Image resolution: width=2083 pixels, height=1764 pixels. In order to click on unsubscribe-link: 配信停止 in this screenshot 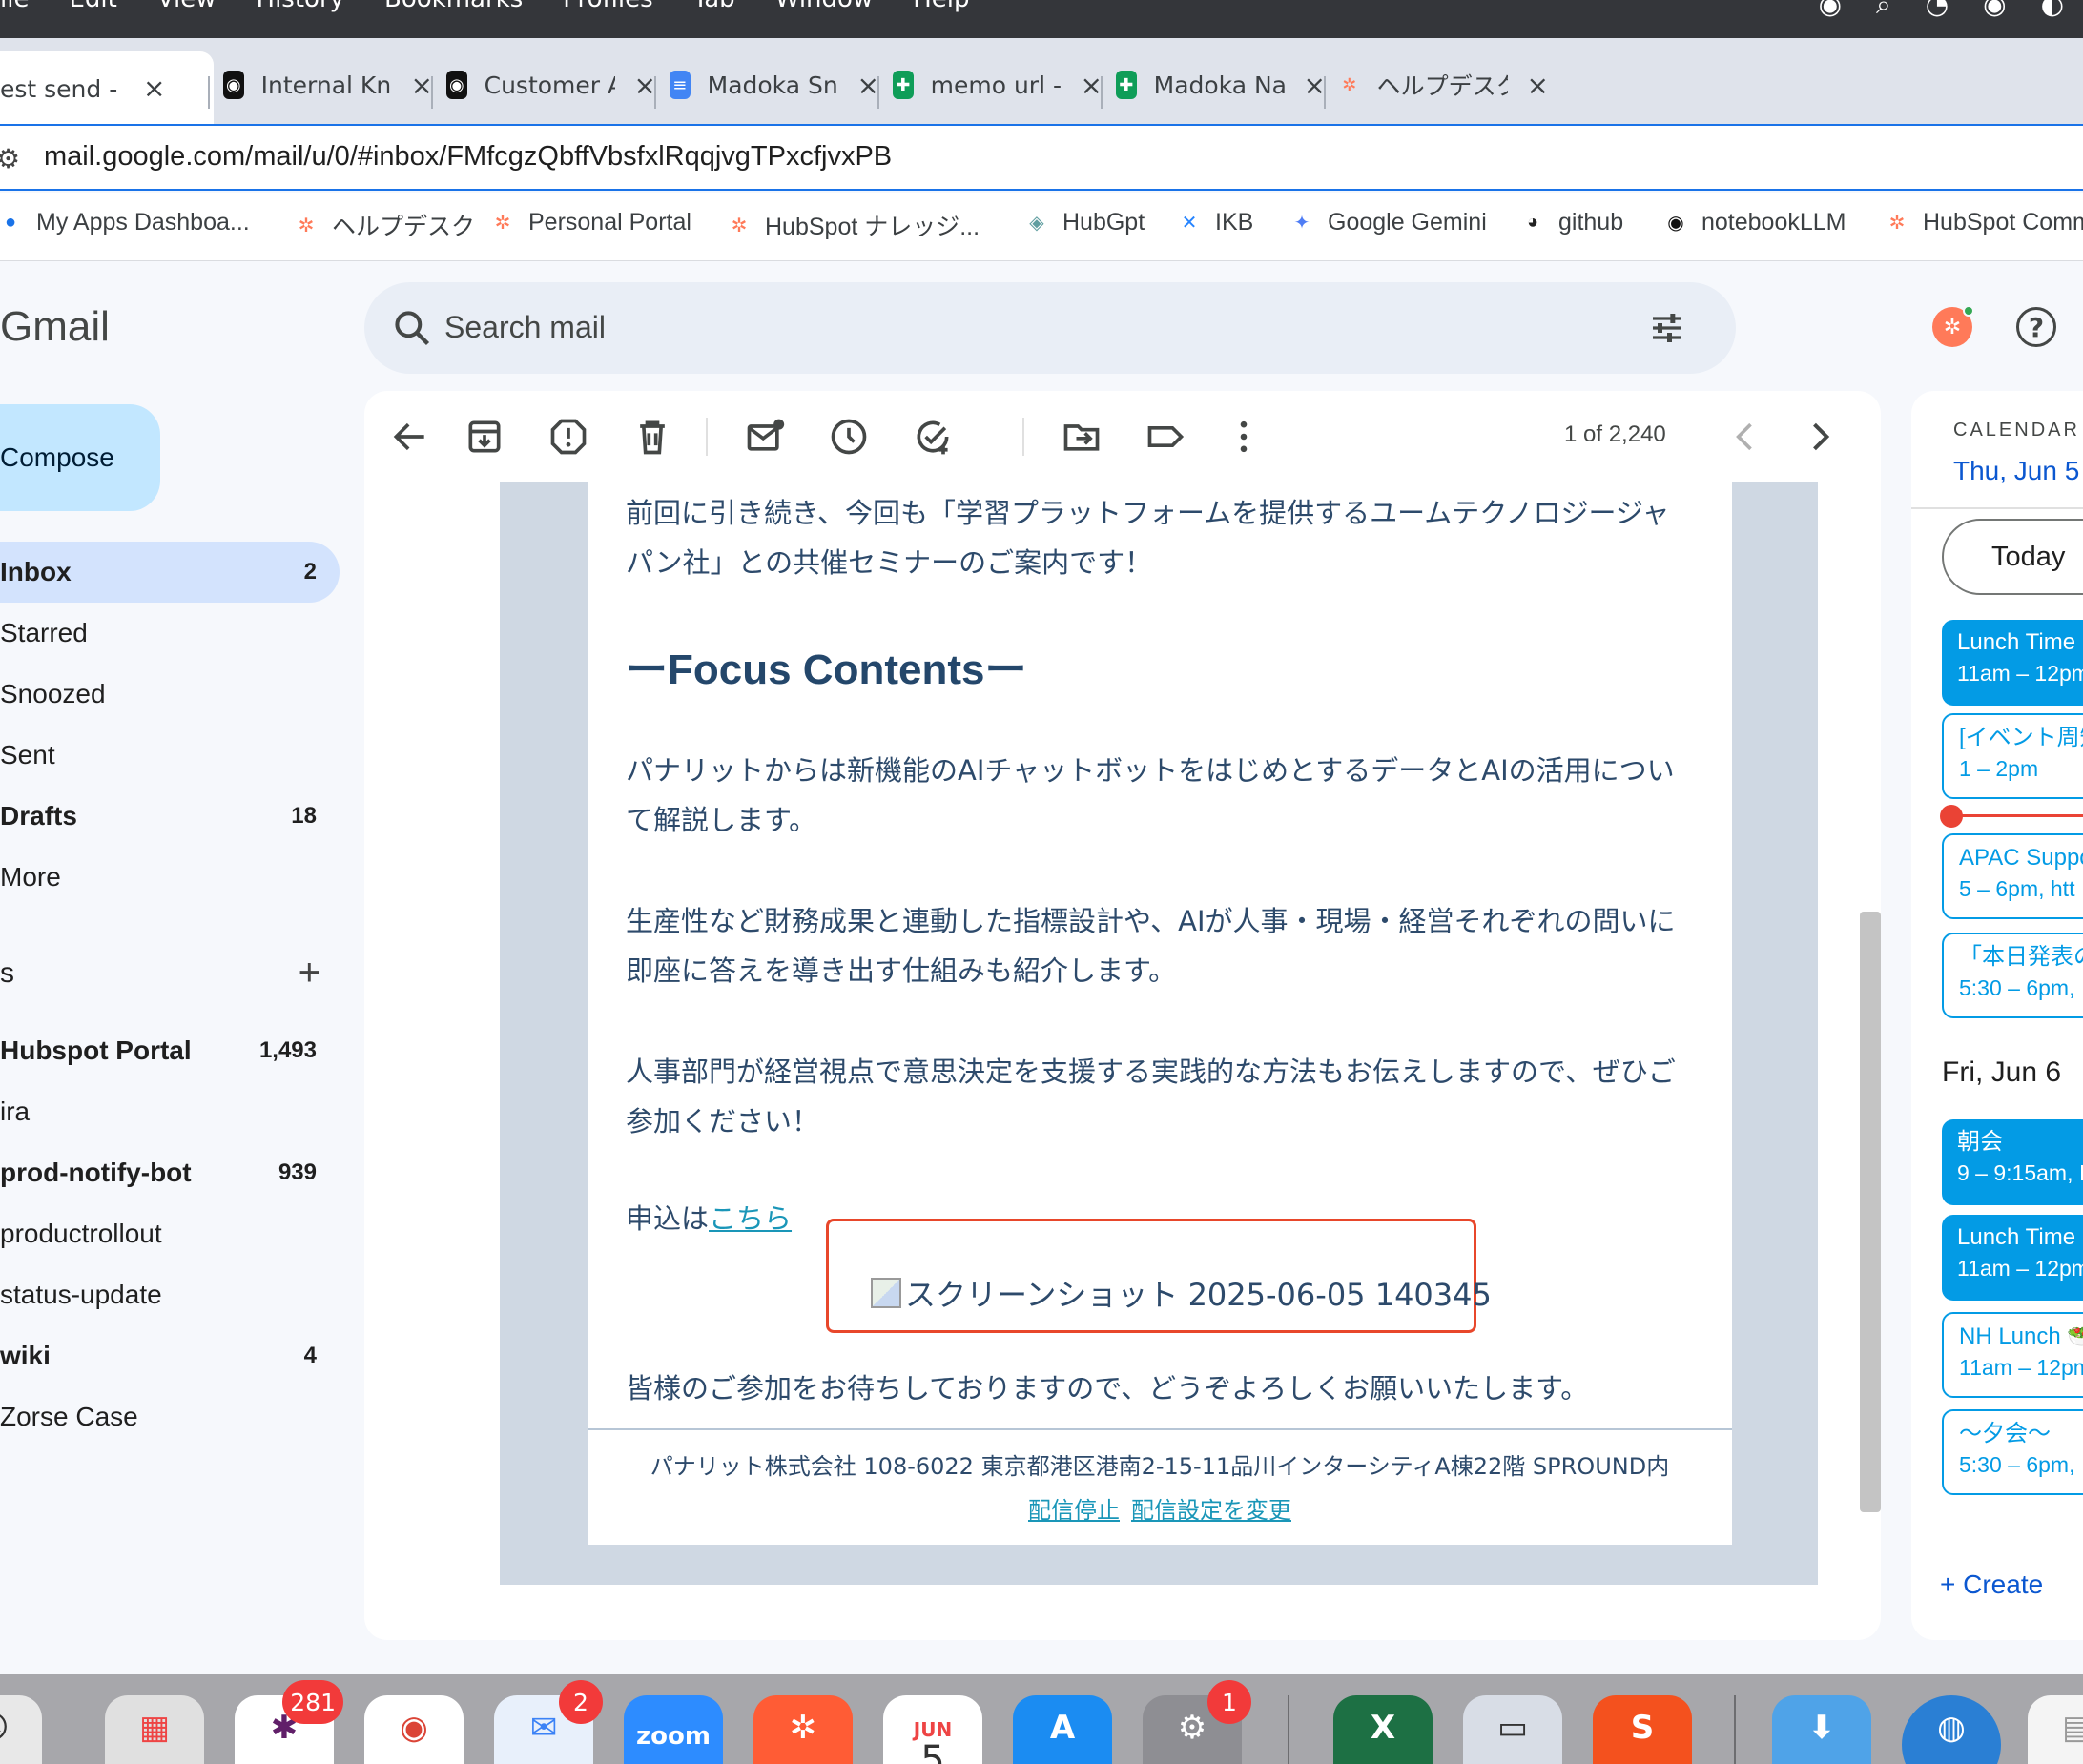, I will do `click(1074, 1510)`.